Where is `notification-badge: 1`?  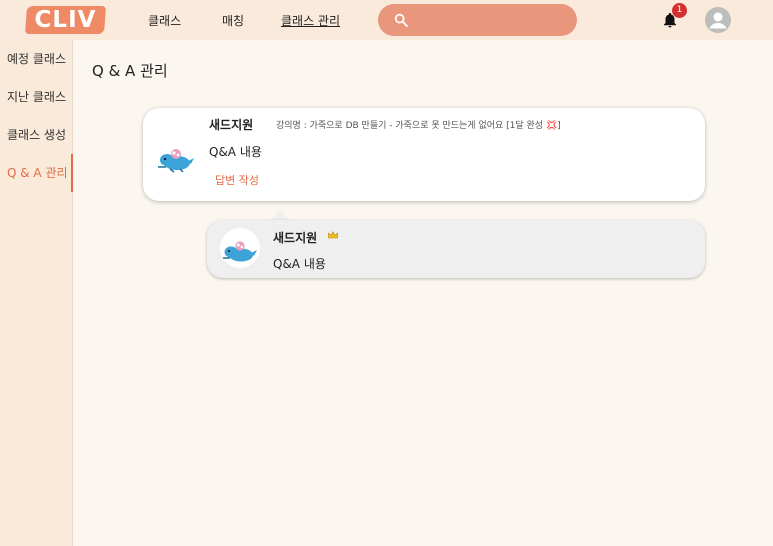 notification-badge: 1 is located at coordinates (679, 10).